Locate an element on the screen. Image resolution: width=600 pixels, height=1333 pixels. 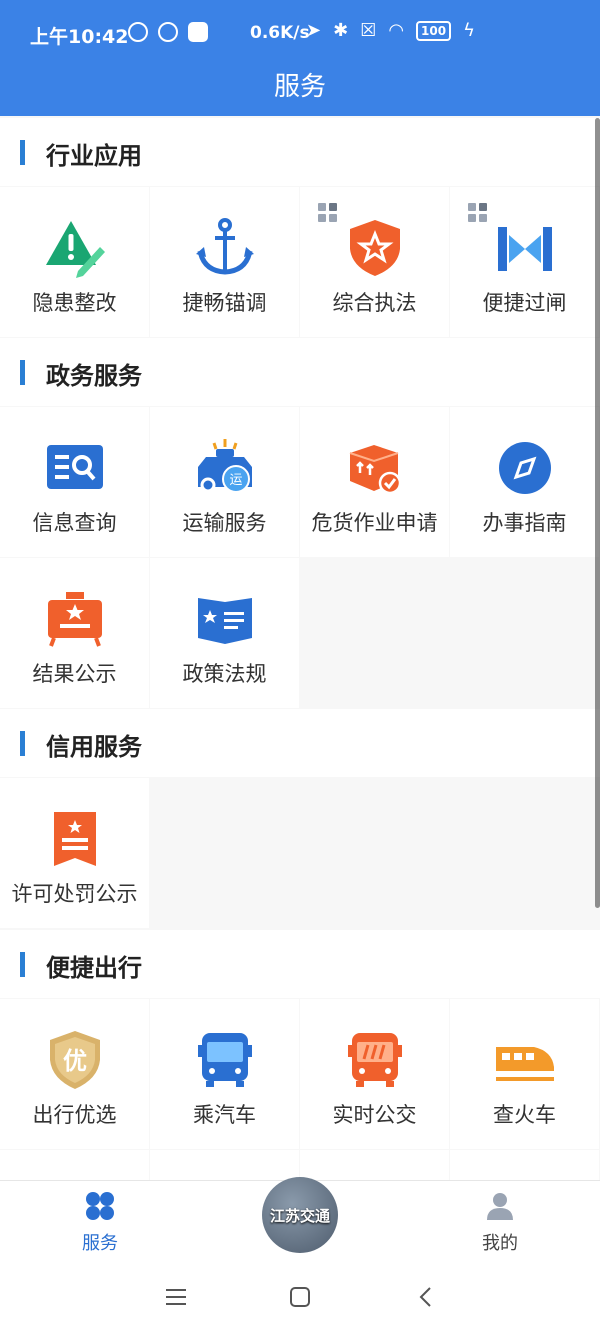
section-header-credit: 信用服务 is located at coordinates (300, 743).